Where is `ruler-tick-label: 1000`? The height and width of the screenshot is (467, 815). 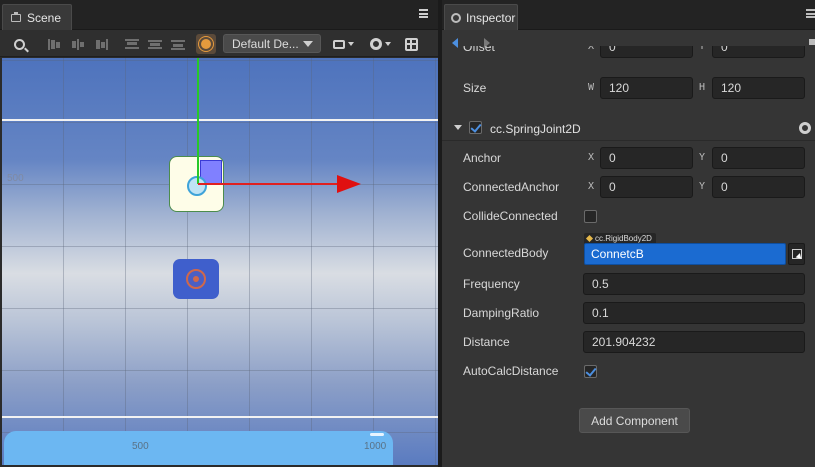 ruler-tick-label: 1000 is located at coordinates (375, 446).